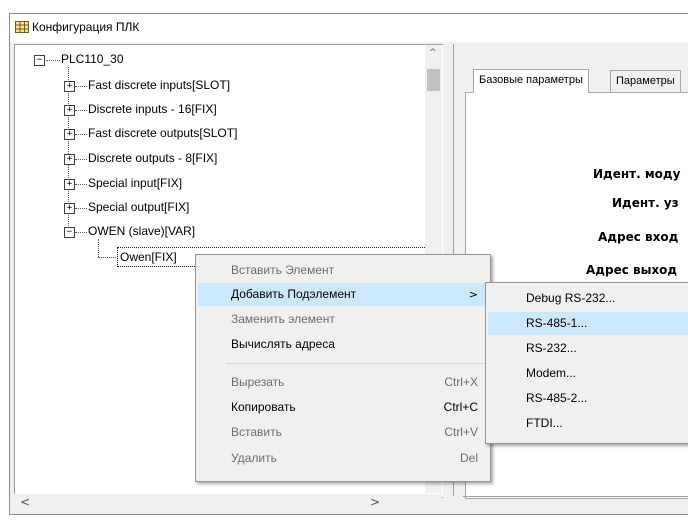  Describe the element at coordinates (141, 231) in the screenshot. I see `tree-item-owen-slave: OWEN (slave)[VAR]` at that location.